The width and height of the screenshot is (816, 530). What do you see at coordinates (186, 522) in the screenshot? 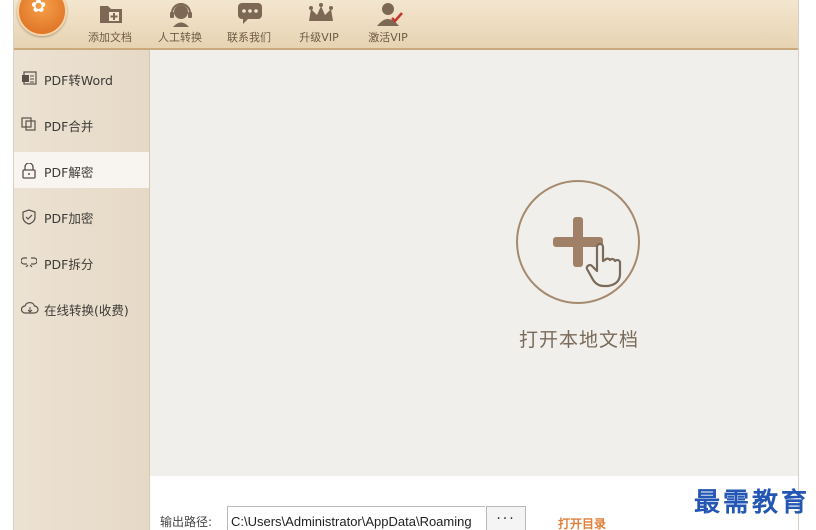
I see `output-path-label: 输出路径:` at bounding box center [186, 522].